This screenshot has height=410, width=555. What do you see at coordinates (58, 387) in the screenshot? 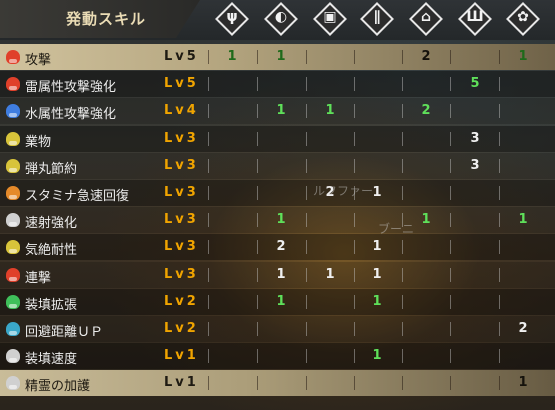
I see `skill-name: 精霊の加護` at bounding box center [58, 387].